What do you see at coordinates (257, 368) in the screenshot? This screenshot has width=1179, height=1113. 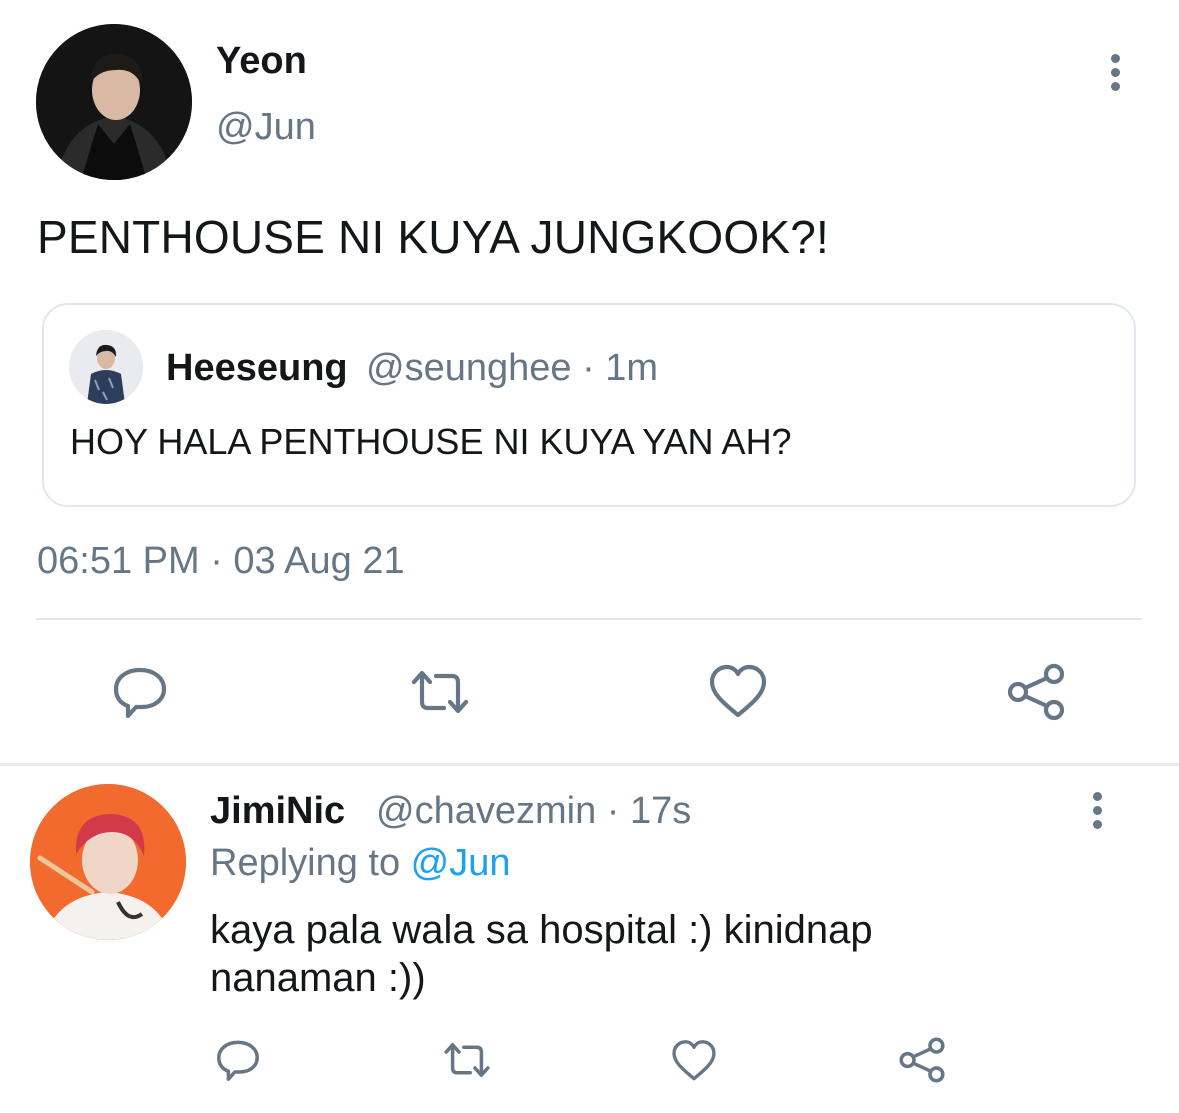 I see `quoted-display-name: Heeseung` at bounding box center [257, 368].